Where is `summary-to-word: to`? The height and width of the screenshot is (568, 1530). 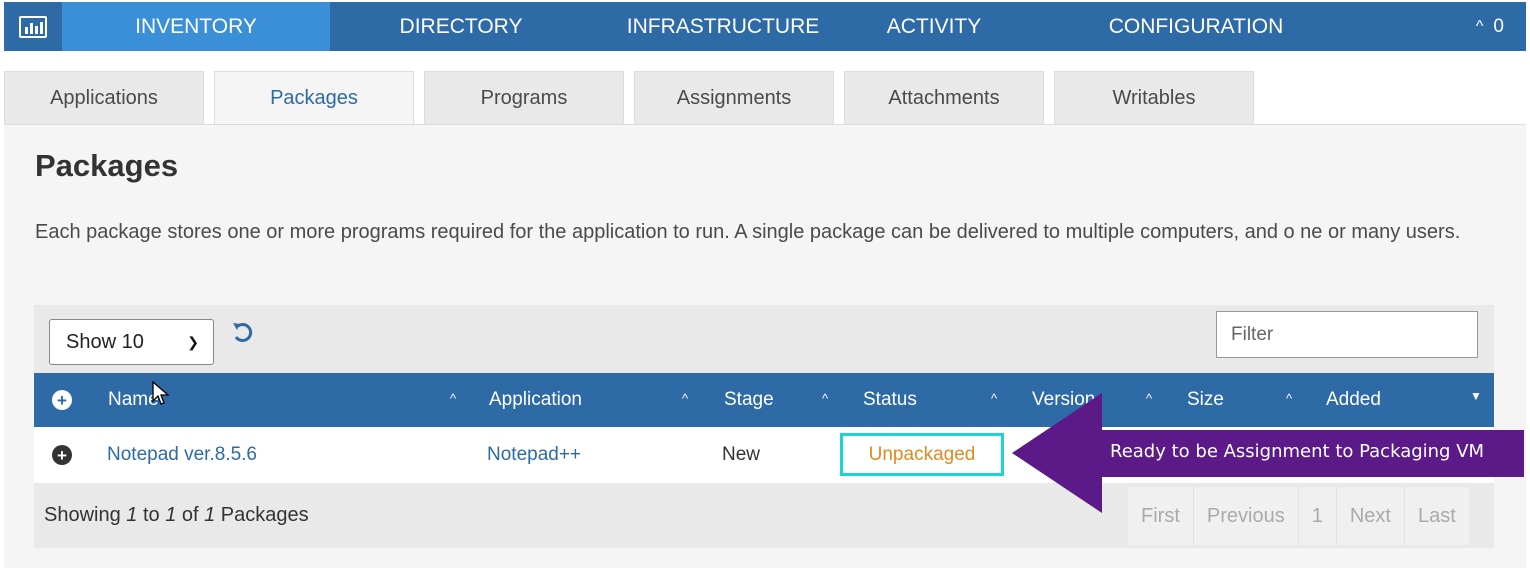 summary-to-word: to is located at coordinates (151, 515).